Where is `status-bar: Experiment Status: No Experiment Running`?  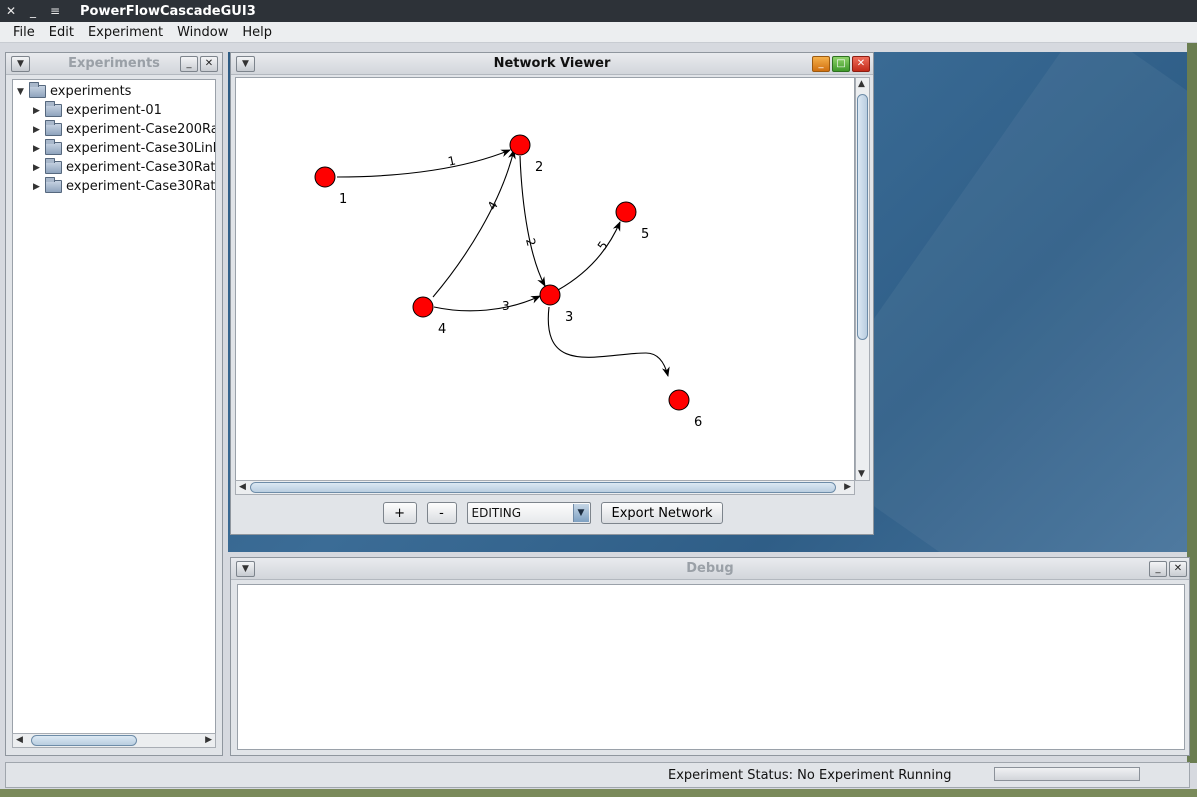 status-bar: Experiment Status: No Experiment Running is located at coordinates (597, 775).